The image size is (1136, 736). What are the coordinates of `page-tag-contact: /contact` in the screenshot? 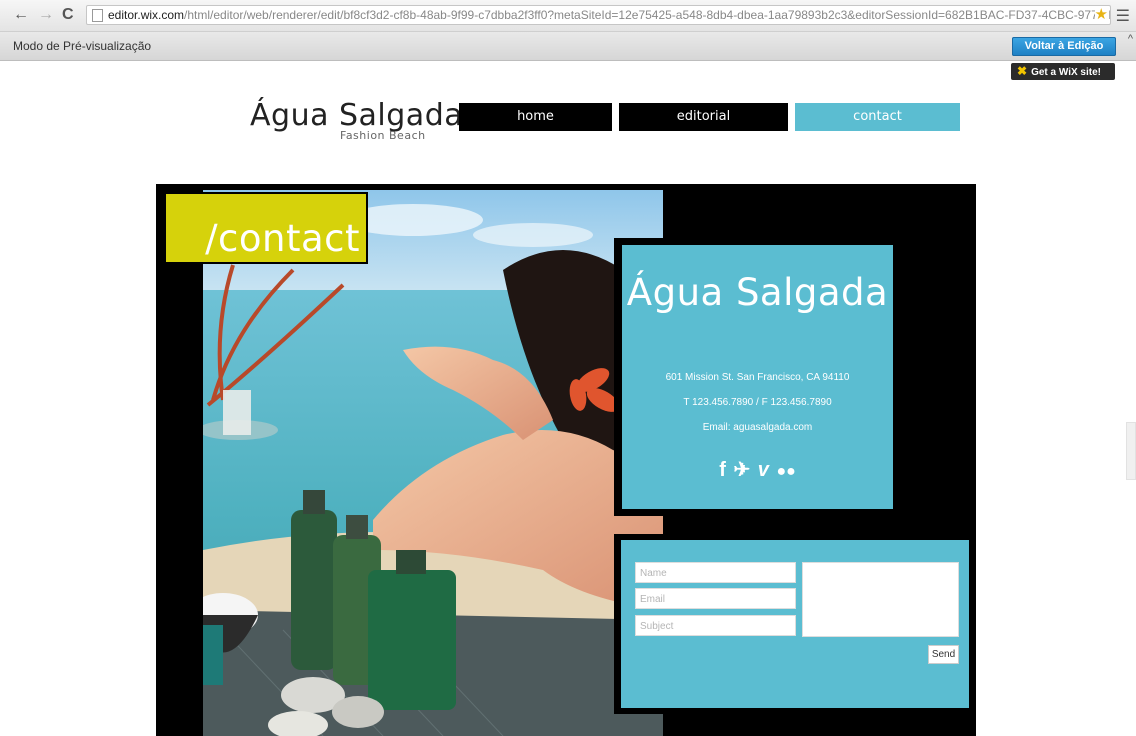 It's located at (266, 228).